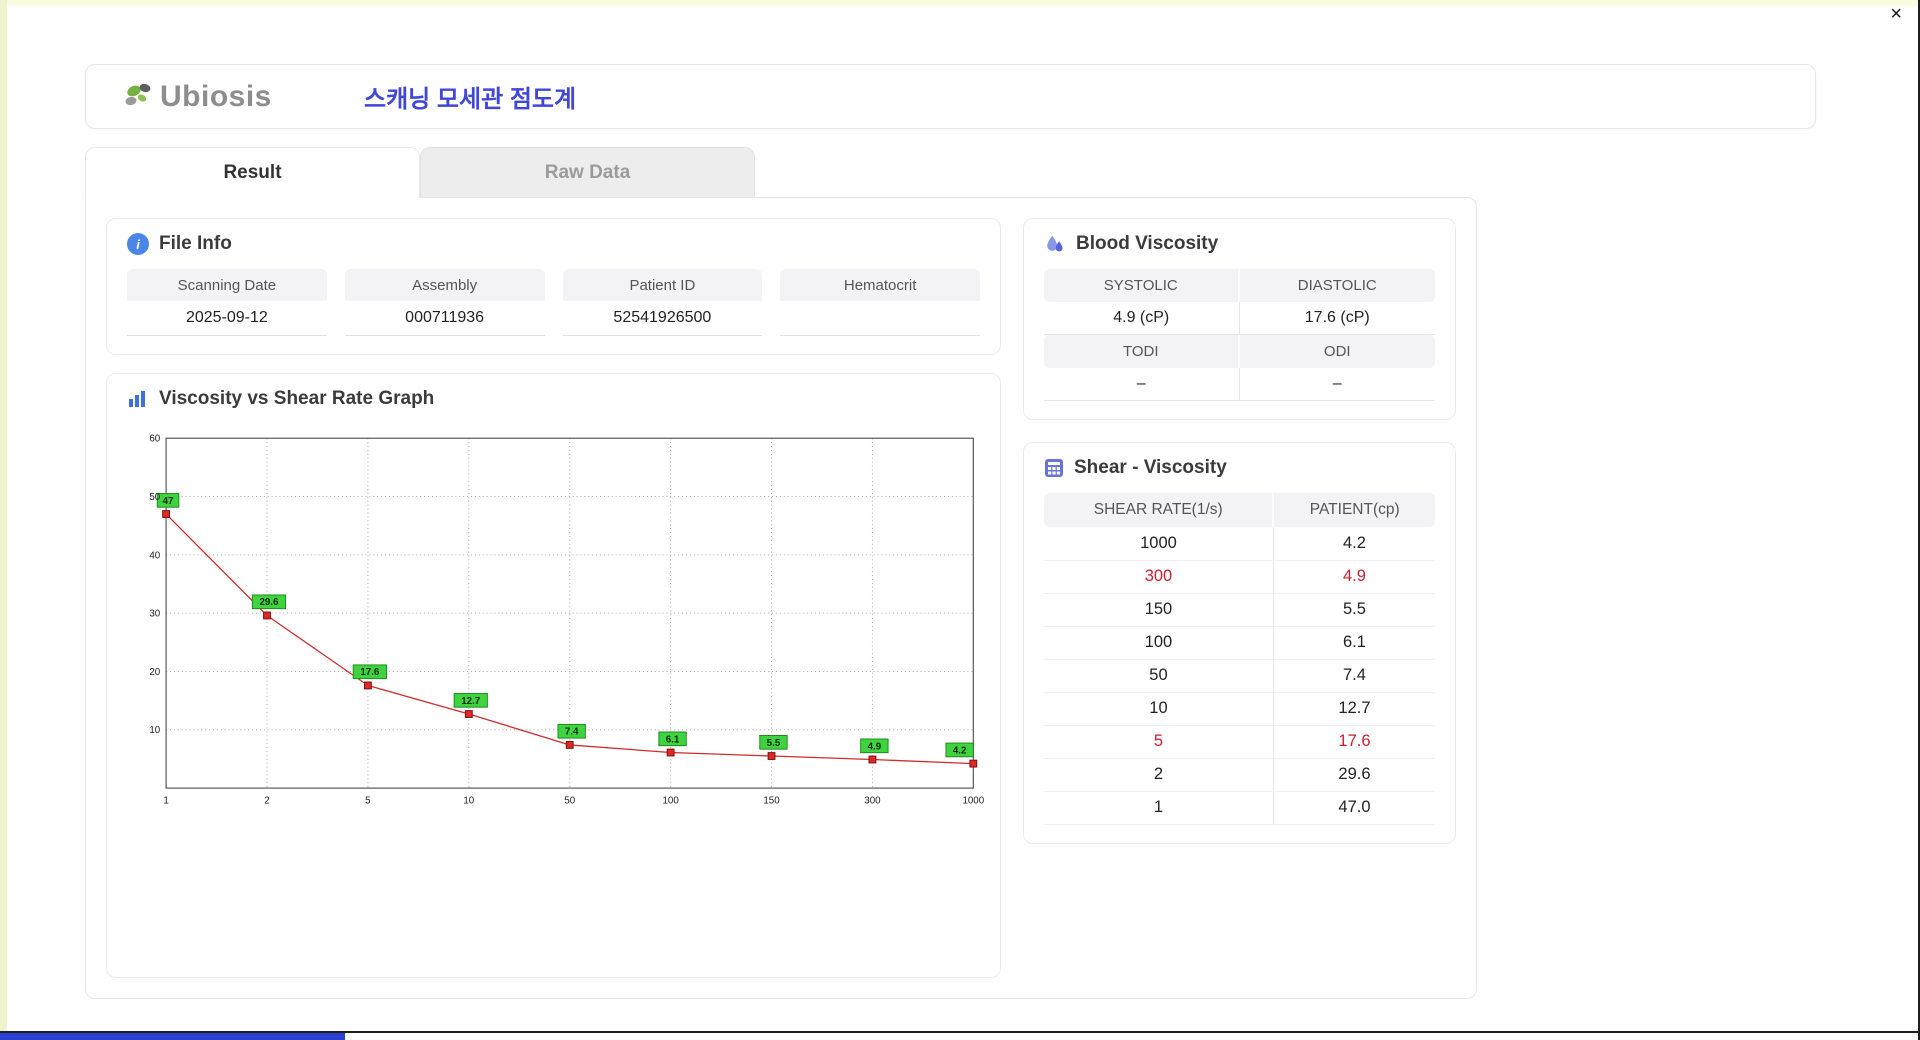  I want to click on file-info-title: File Info, so click(195, 243).